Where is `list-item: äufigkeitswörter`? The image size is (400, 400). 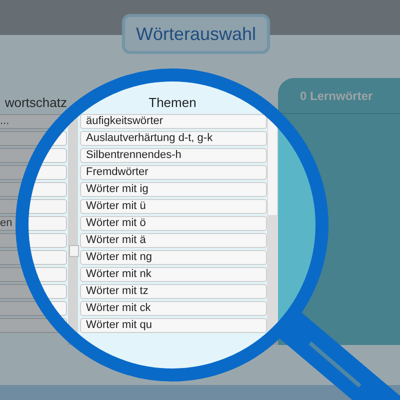 list-item: äufigkeitswörter is located at coordinates (173, 121).